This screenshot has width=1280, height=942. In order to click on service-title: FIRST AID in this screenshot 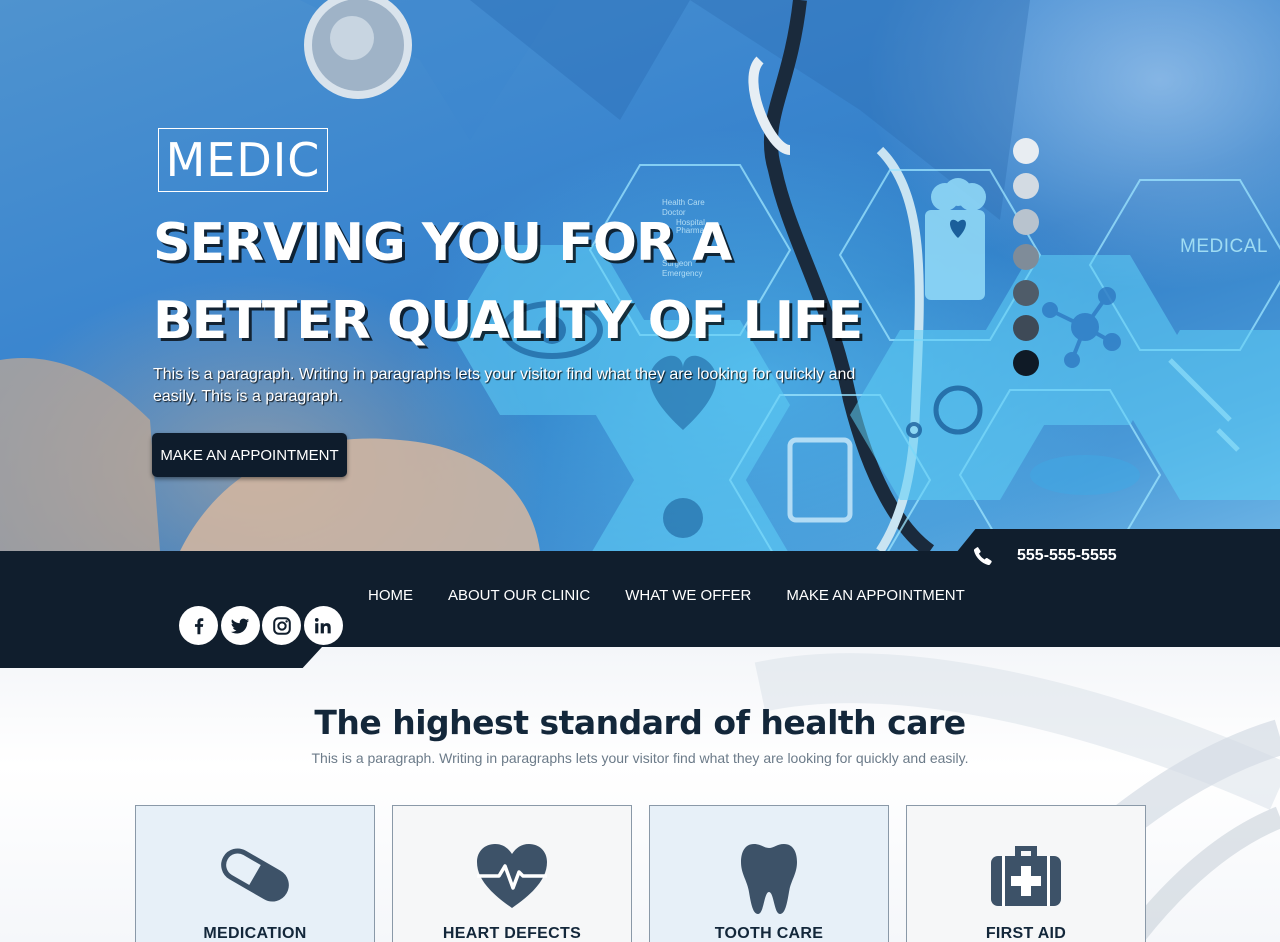, I will do `click(1026, 933)`.